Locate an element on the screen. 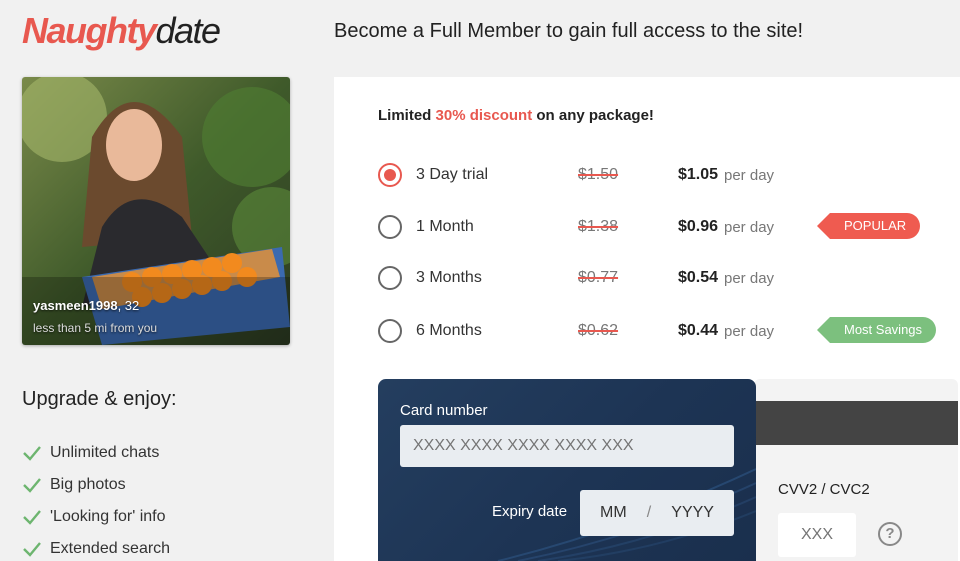  plan-old-price: $0.62 is located at coordinates (598, 330).